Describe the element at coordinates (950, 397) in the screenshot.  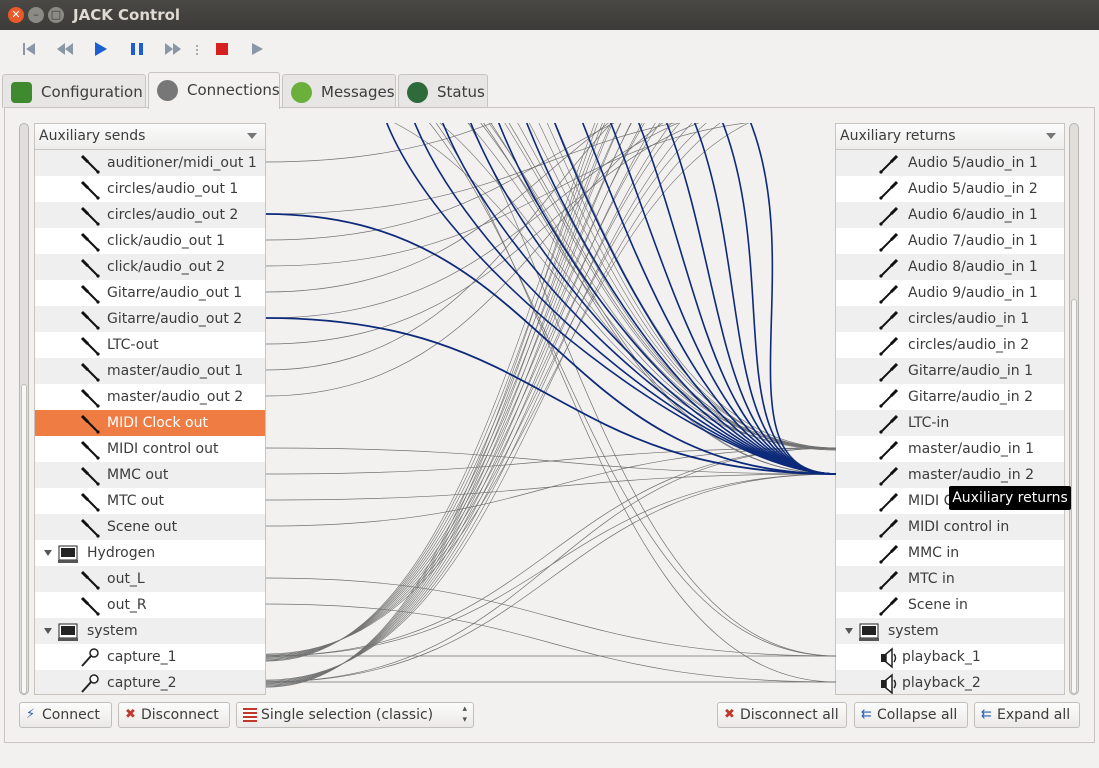
I see `right-port-row: Gitarre/audio_in 2` at that location.